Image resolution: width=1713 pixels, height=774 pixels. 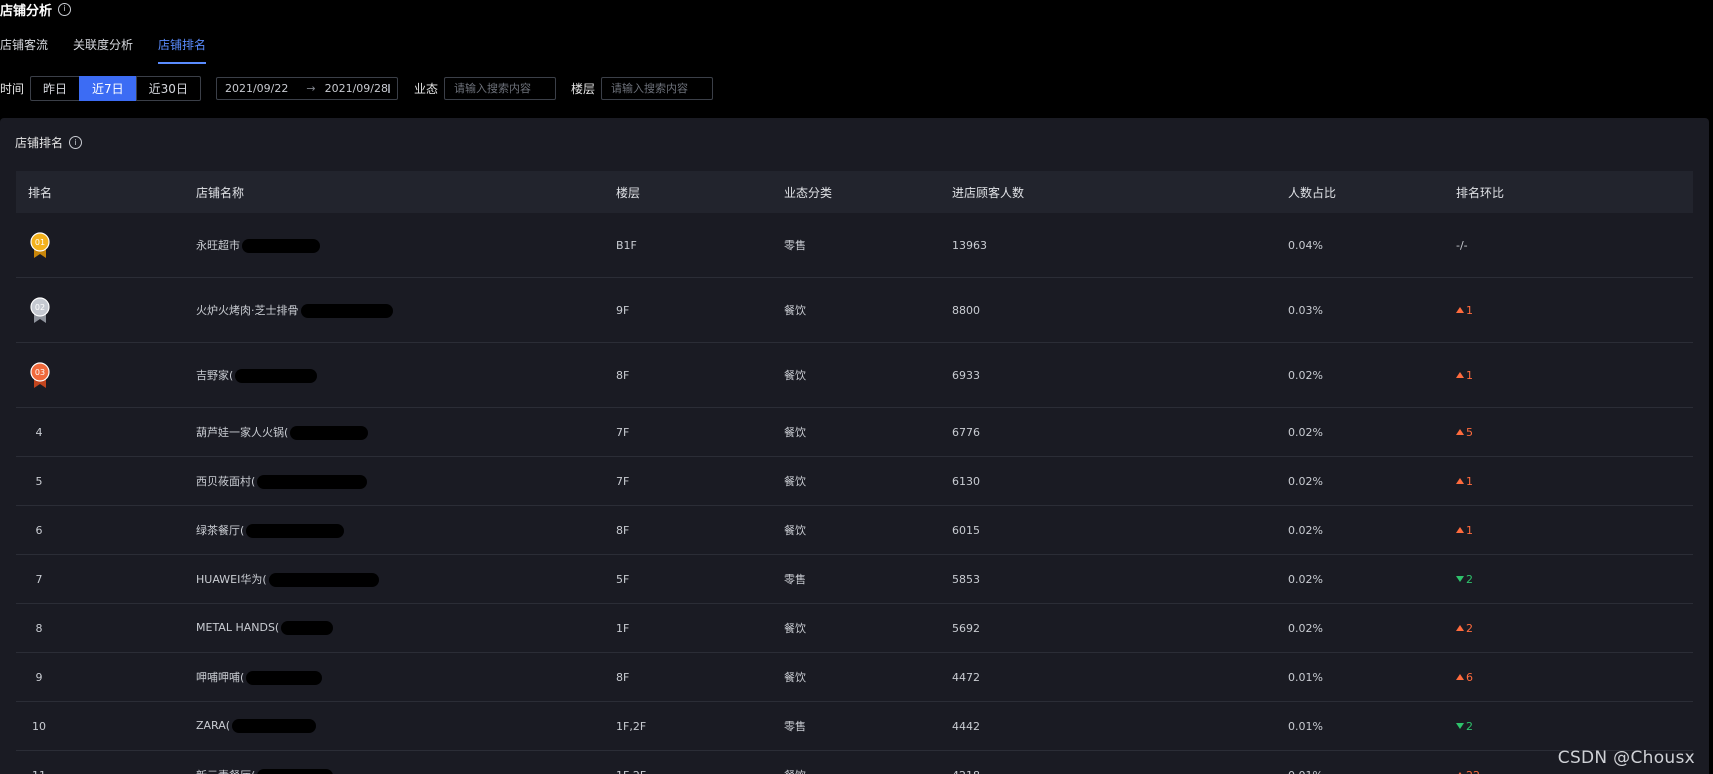 I want to click on medal-rank-text: 03, so click(x=40, y=372).